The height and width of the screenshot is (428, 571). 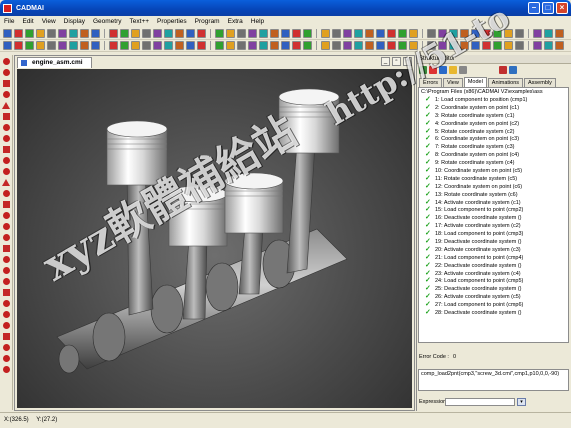 I want to click on tree-item: ✓ 7: Rotate coordinate system (c3), so click(x=493, y=147).